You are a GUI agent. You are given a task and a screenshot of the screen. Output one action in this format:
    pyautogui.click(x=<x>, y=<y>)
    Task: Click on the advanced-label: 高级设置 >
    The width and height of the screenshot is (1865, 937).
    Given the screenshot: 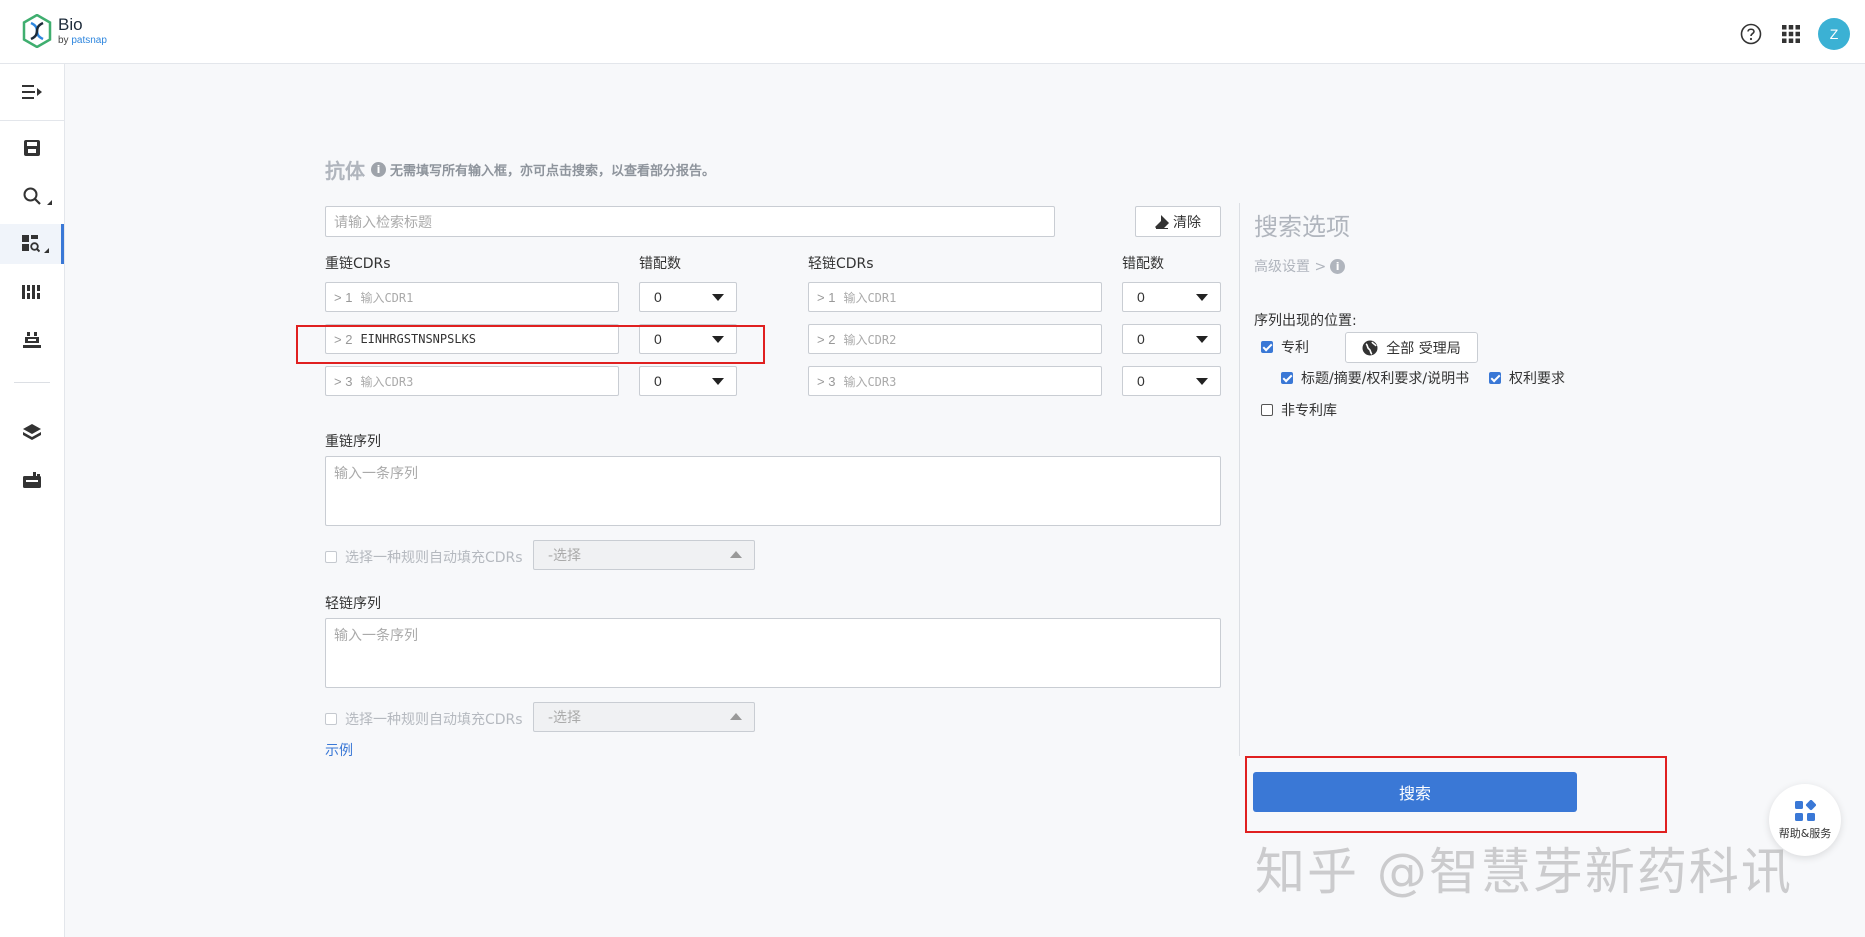 What is the action you would take?
    pyautogui.click(x=1290, y=267)
    